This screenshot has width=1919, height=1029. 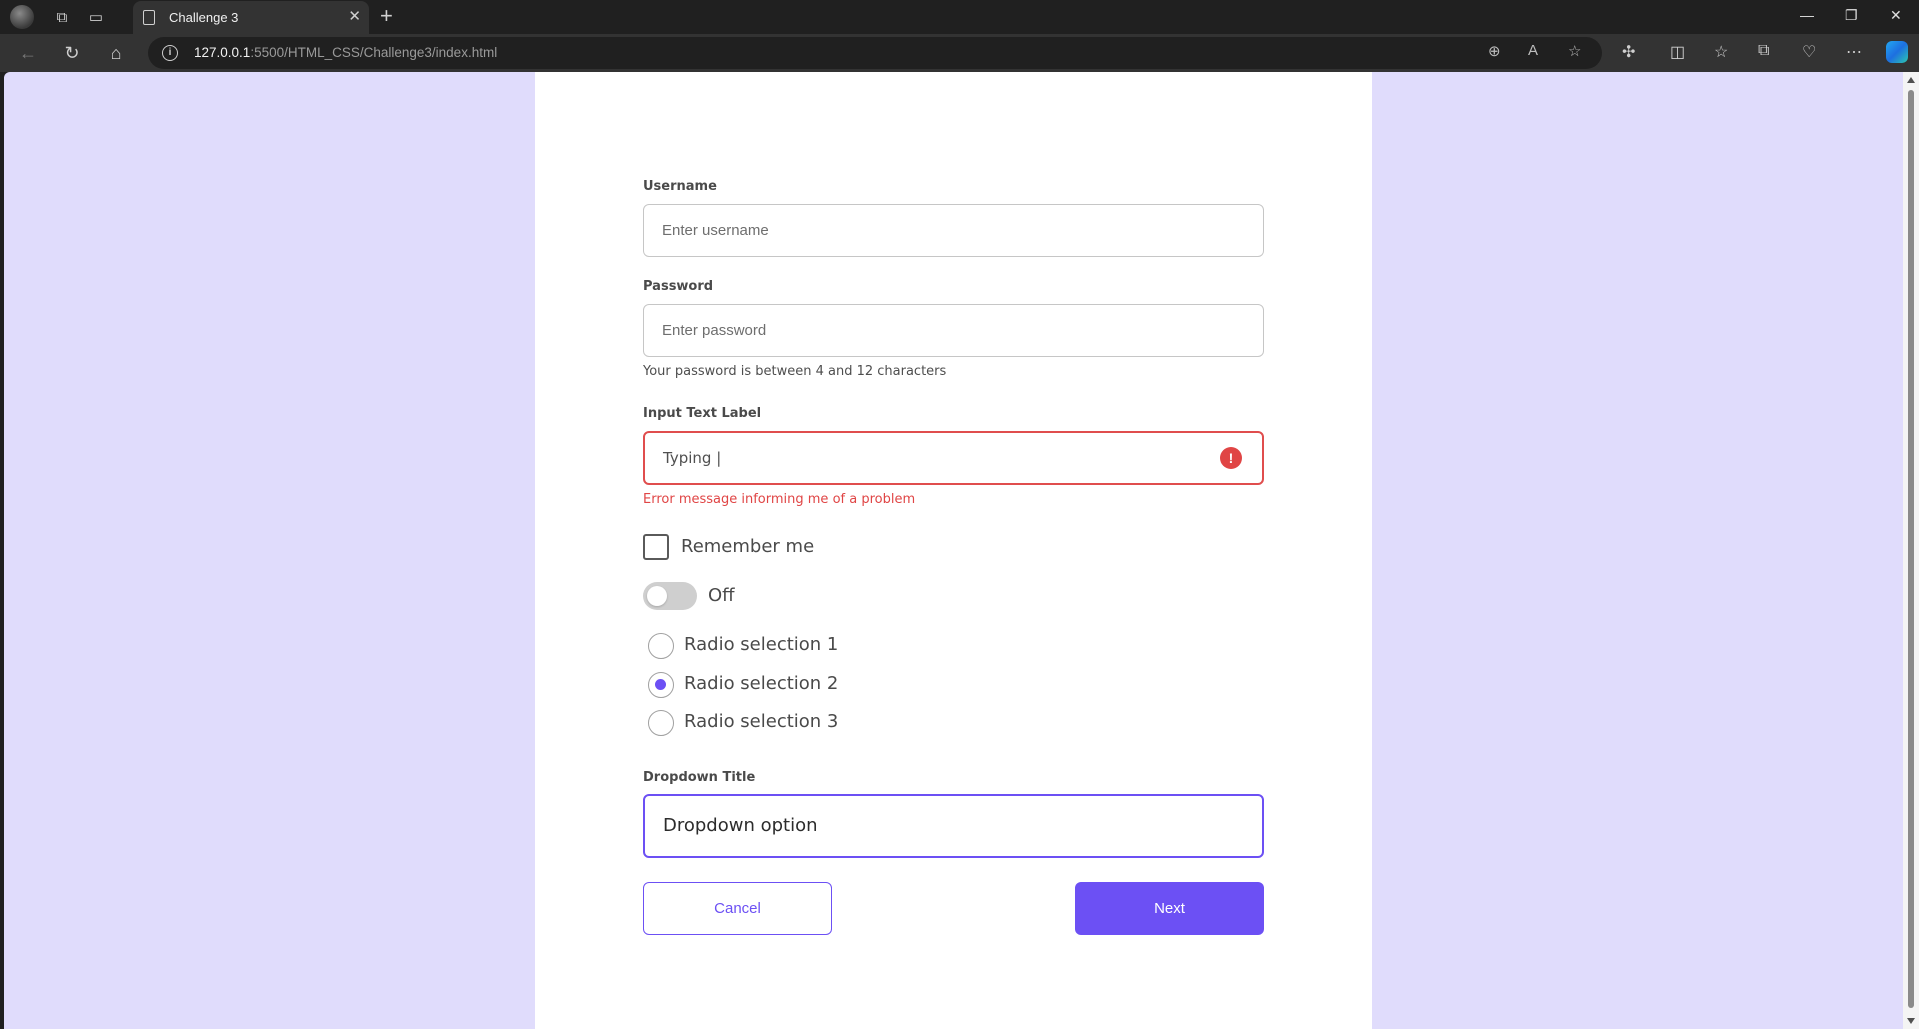 What do you see at coordinates (1896, 15) in the screenshot?
I see `close-window-button: ✕` at bounding box center [1896, 15].